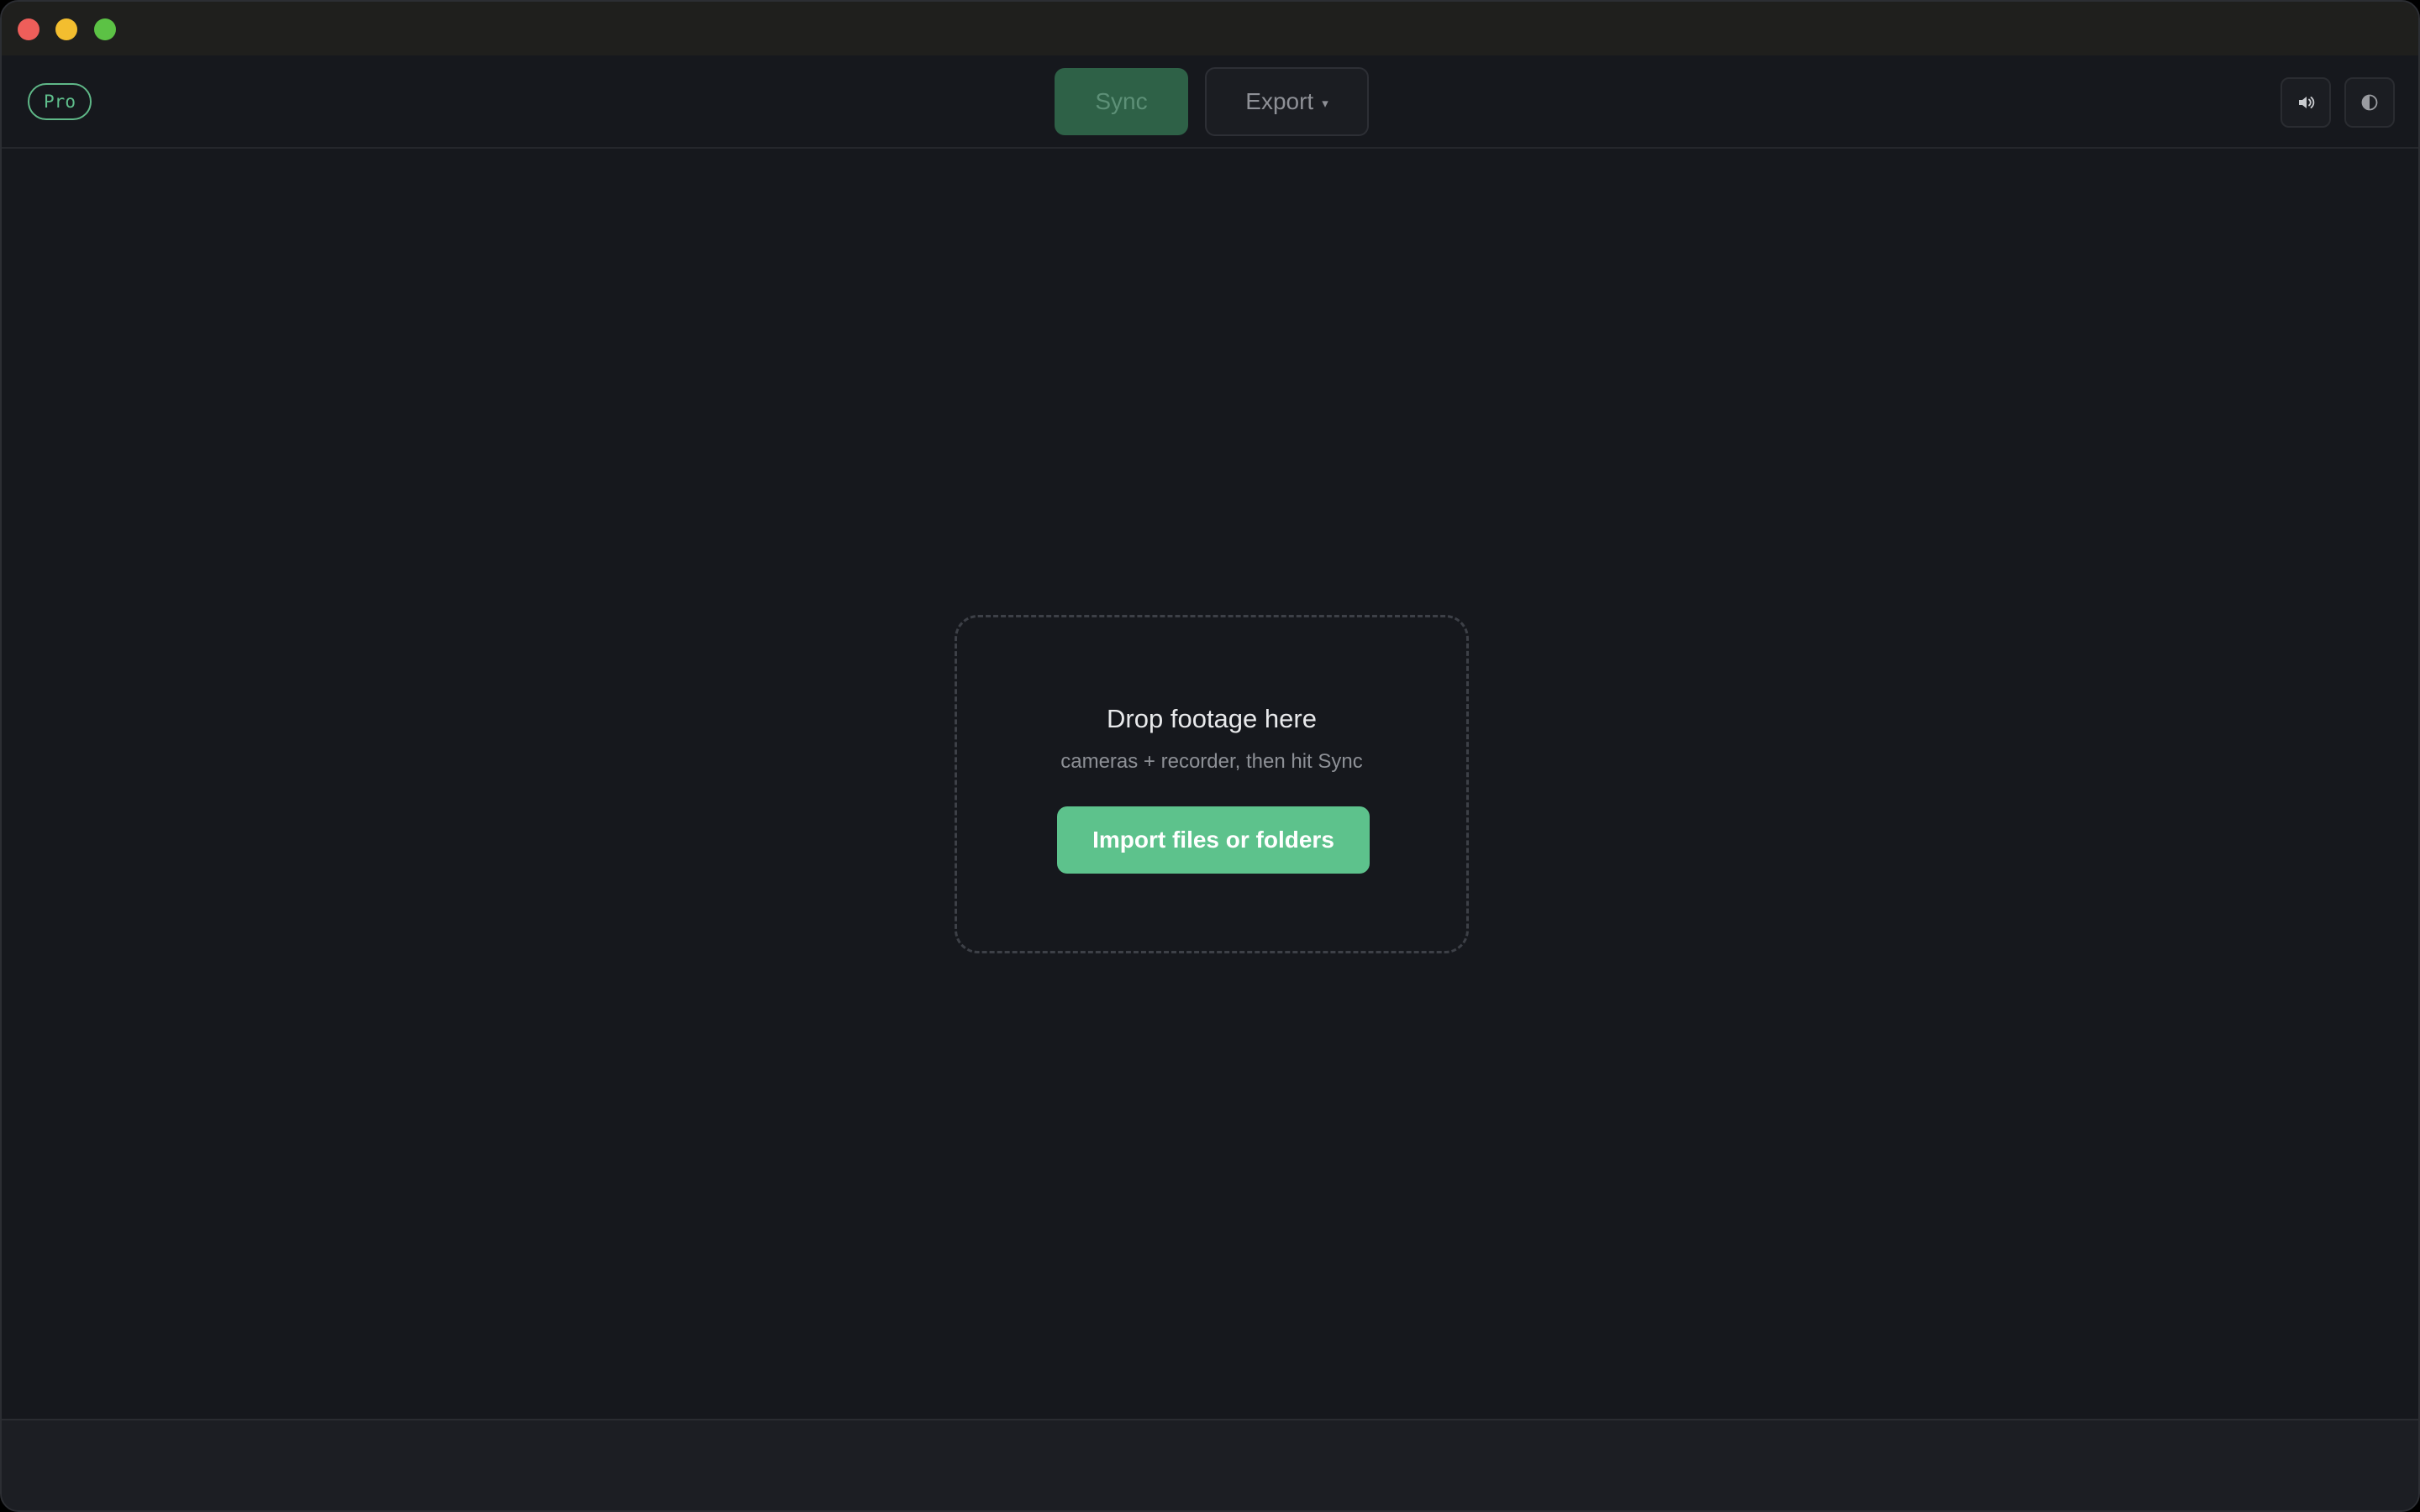  What do you see at coordinates (1212, 718) in the screenshot?
I see `drop-zone-title: Drop footage here` at bounding box center [1212, 718].